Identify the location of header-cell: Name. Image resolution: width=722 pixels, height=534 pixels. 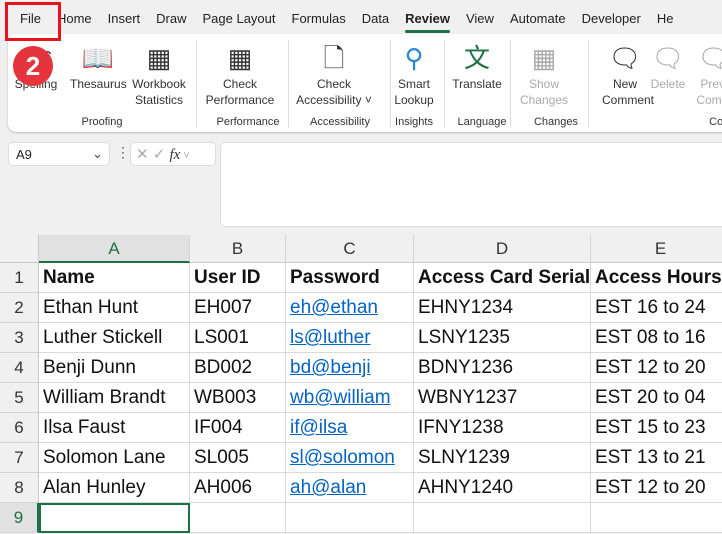
(114, 278).